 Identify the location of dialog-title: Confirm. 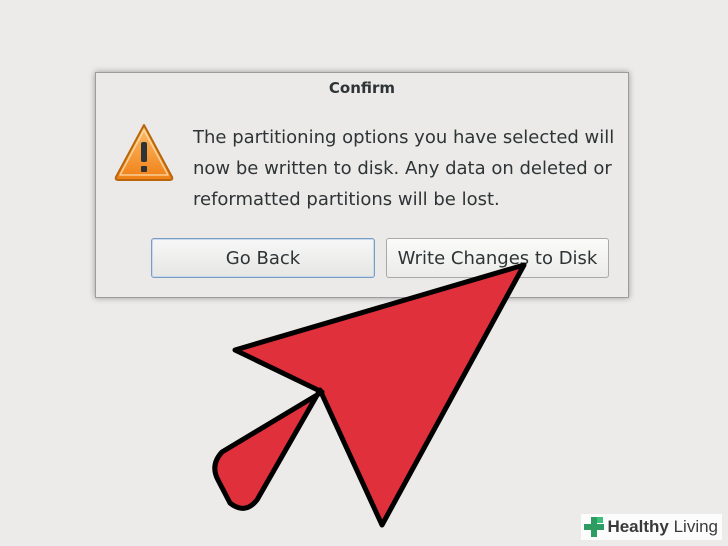
(362, 88).